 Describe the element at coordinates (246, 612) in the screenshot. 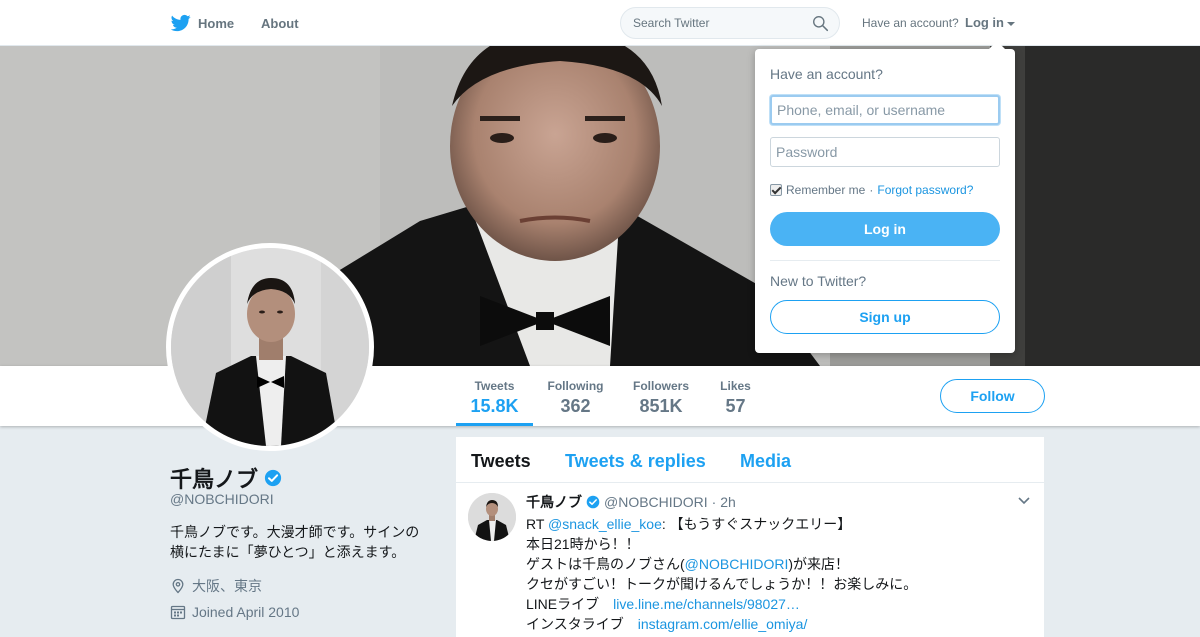

I see `joined-text: Joined April 2010` at that location.